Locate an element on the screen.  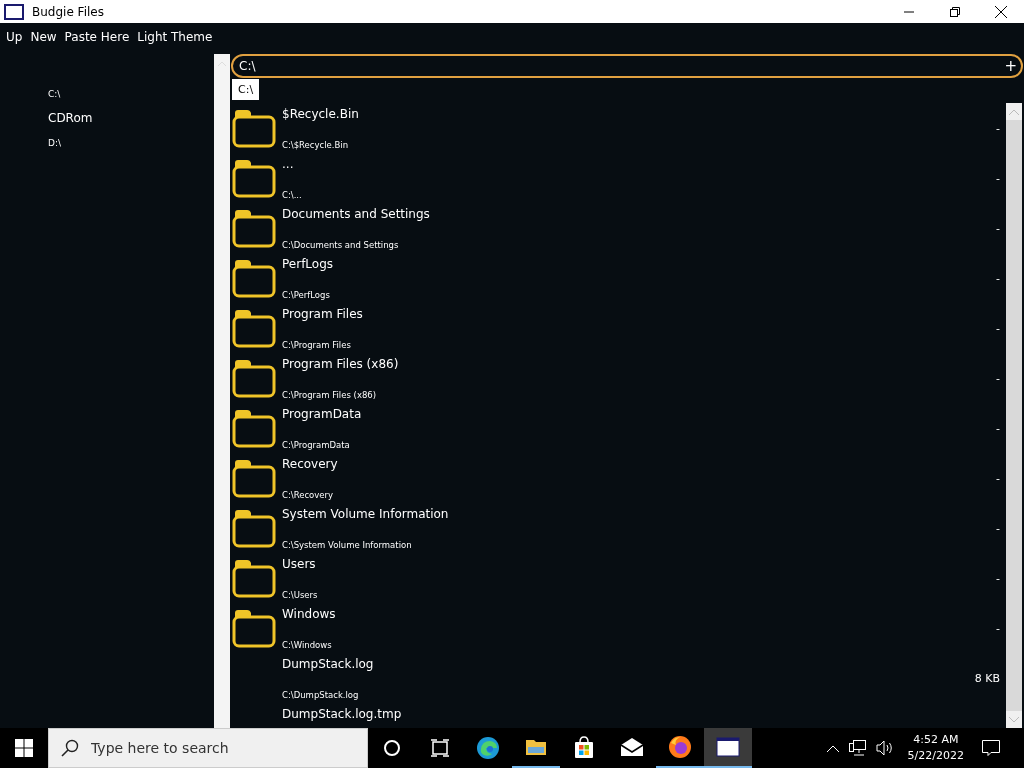
file-path: C:\System Volume Information is located at coordinates (347, 545).